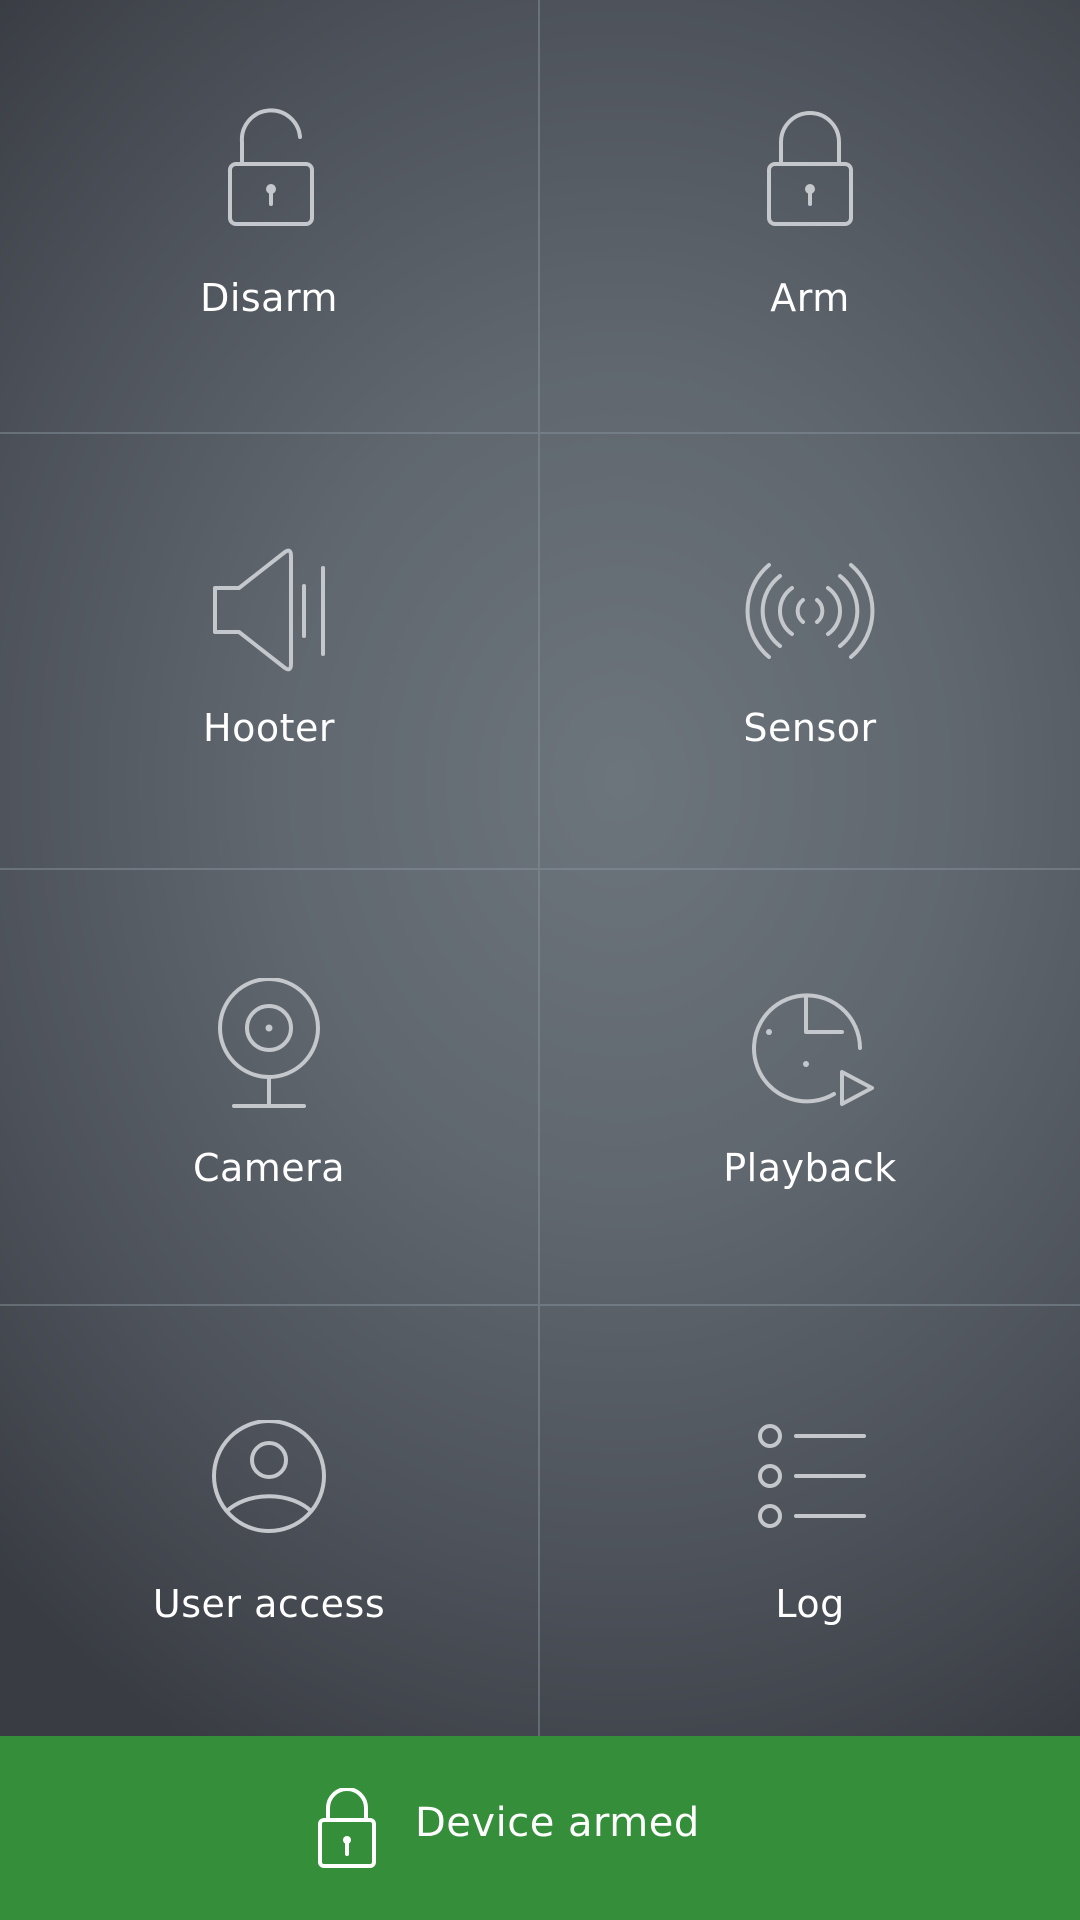 The height and width of the screenshot is (1920, 1080). I want to click on user-circle-icon, so click(269, 1490).